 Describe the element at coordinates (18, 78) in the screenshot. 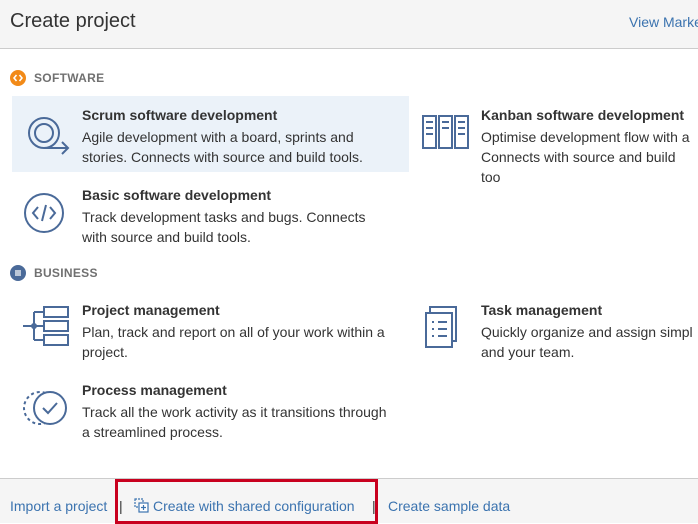

I see `software-code-icon` at that location.